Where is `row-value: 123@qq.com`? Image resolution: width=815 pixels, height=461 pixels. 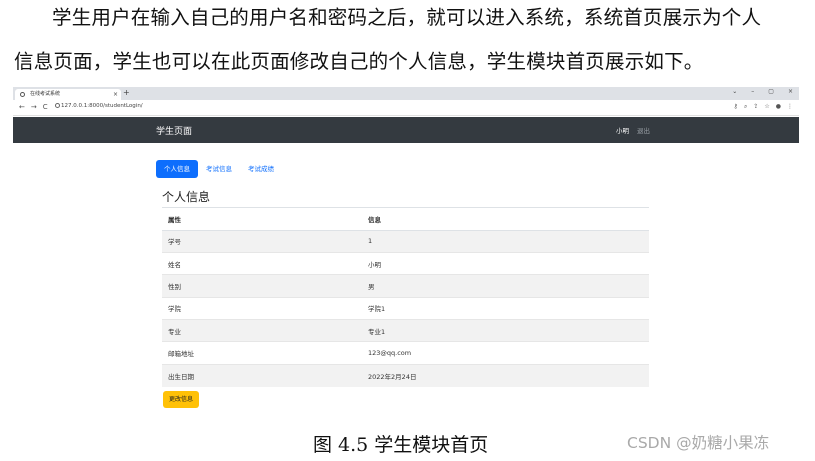 row-value: 123@qq.com is located at coordinates (505, 353).